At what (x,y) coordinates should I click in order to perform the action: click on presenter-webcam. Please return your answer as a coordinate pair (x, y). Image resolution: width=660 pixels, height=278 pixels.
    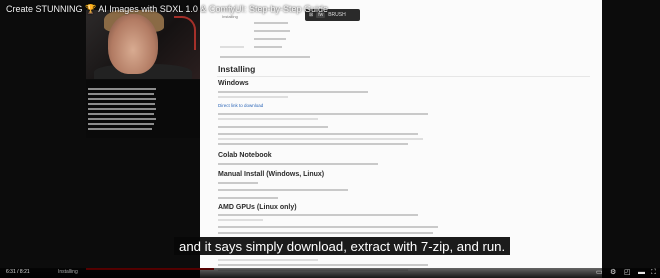
    Looking at the image, I should click on (143, 44).